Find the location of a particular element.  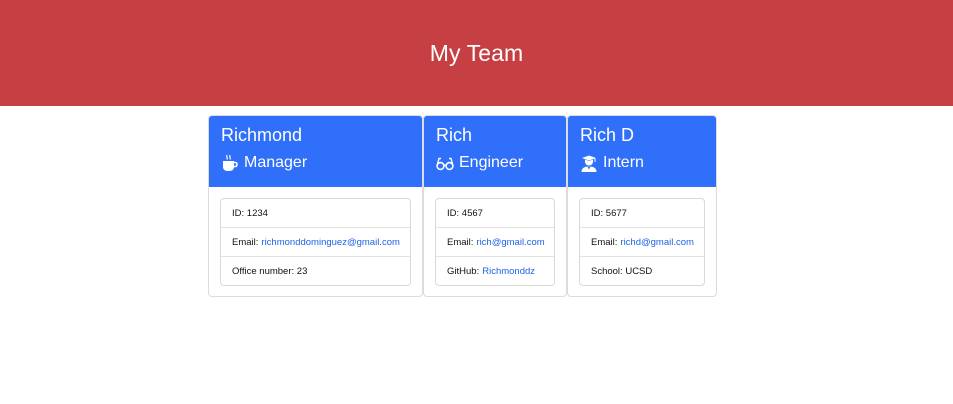

page-title: My Team is located at coordinates (476, 53).